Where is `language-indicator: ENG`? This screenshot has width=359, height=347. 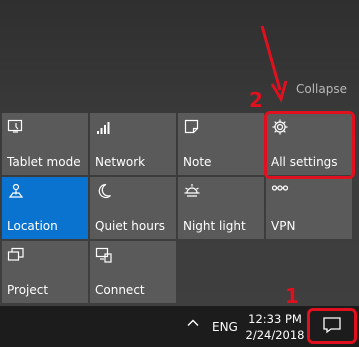 language-indicator: ENG is located at coordinates (225, 327).